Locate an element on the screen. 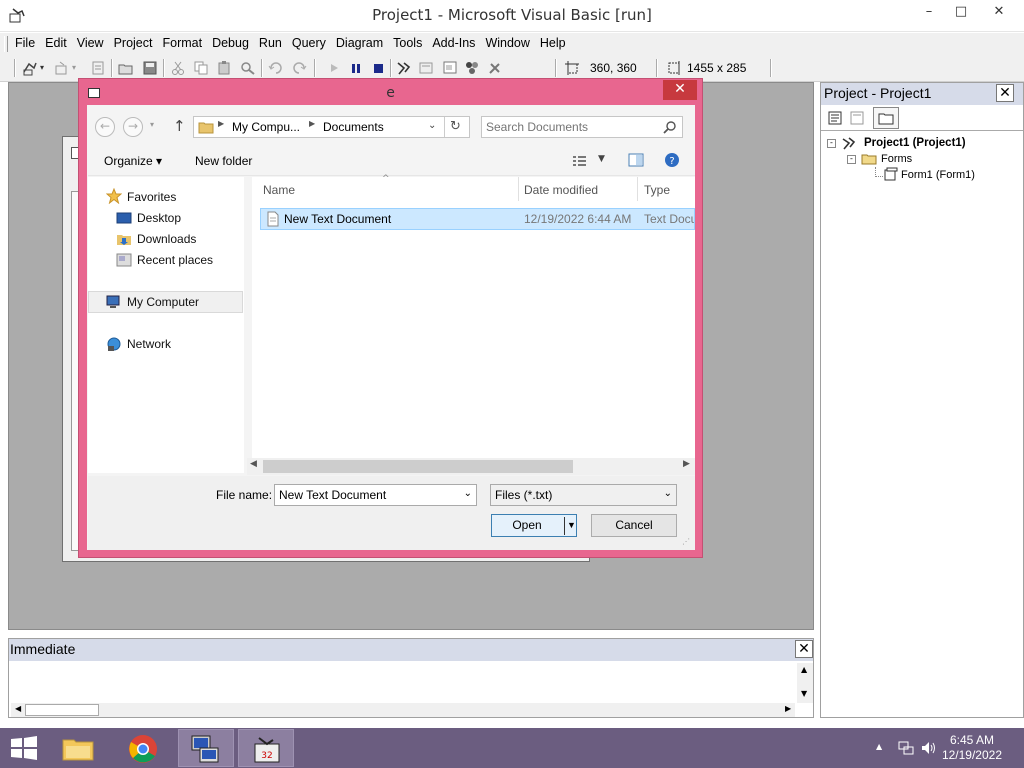  add-form-icon is located at coordinates (62, 68).